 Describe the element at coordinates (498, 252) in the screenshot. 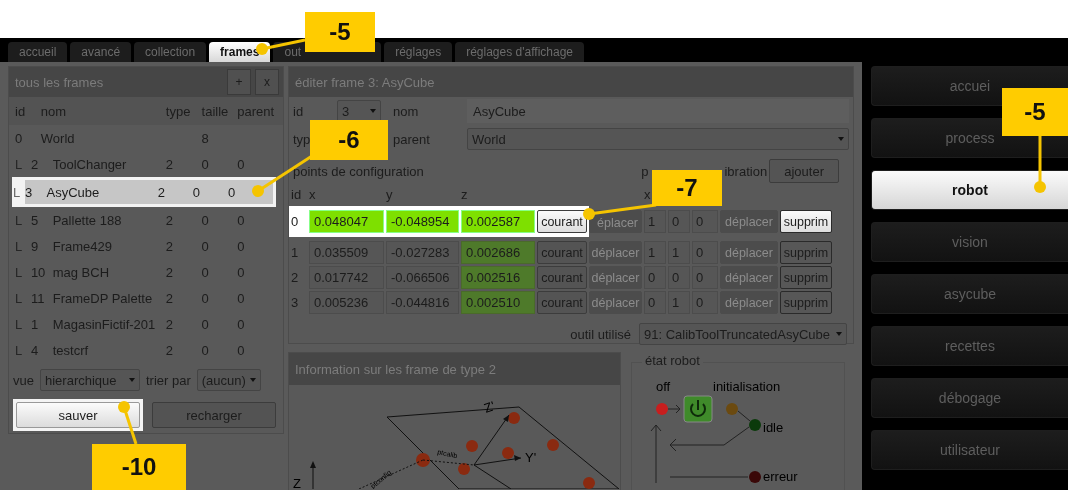

I see `coordinate-cell: 0.002686` at that location.